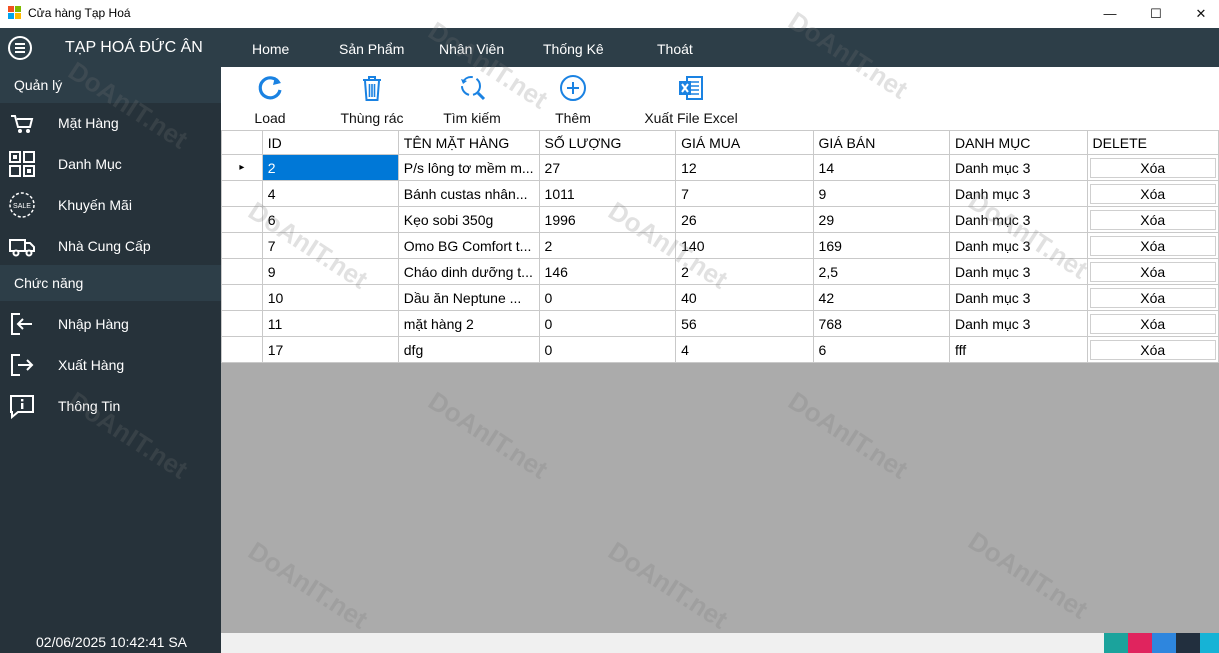 This screenshot has width=1219, height=653. I want to click on table-row: 11 mặt hàng 2 0 56 768 Danh mục 3 Xóa, so click(720, 323).